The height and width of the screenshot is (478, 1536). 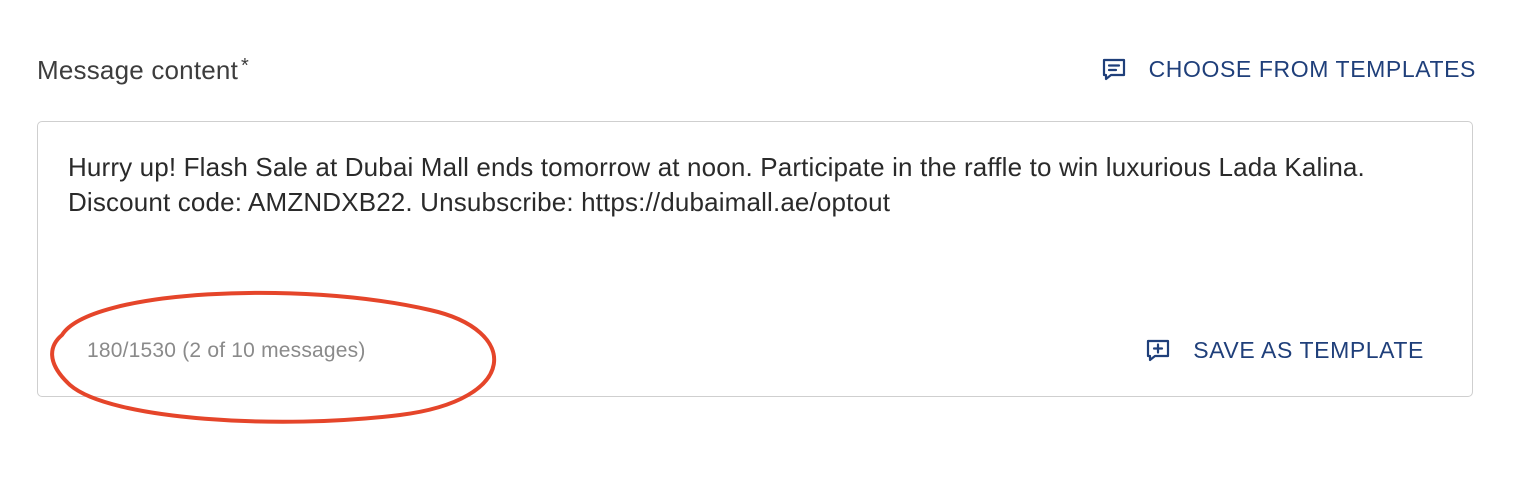 What do you see at coordinates (1312, 69) in the screenshot?
I see `choose-from-templates-label: CHOOSE FROM TEMPLATES` at bounding box center [1312, 69].